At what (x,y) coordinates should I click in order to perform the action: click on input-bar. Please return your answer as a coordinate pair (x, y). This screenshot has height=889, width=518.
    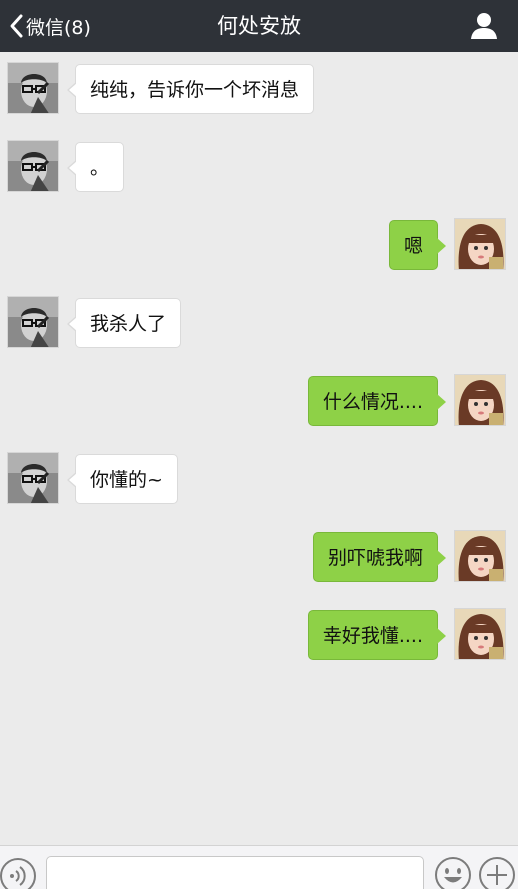
    Looking at the image, I should click on (259, 867).